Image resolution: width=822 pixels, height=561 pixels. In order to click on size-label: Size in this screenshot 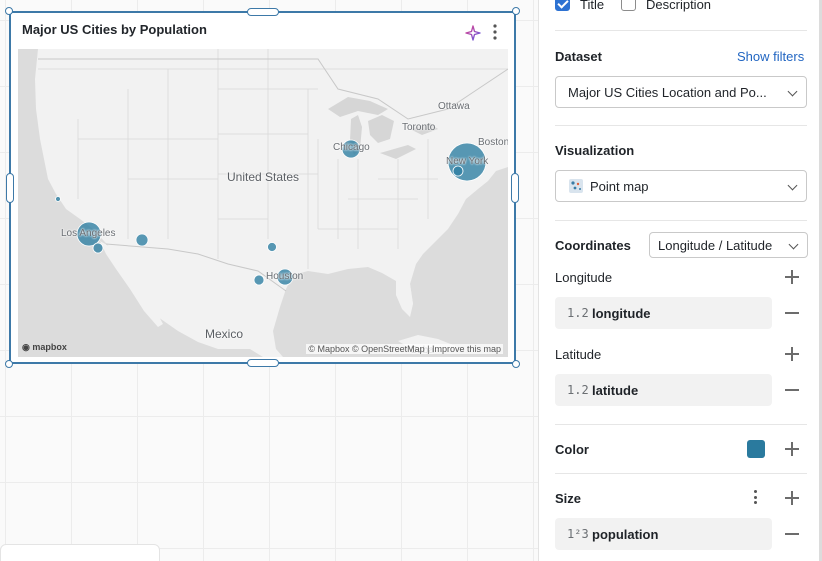, I will do `click(568, 498)`.